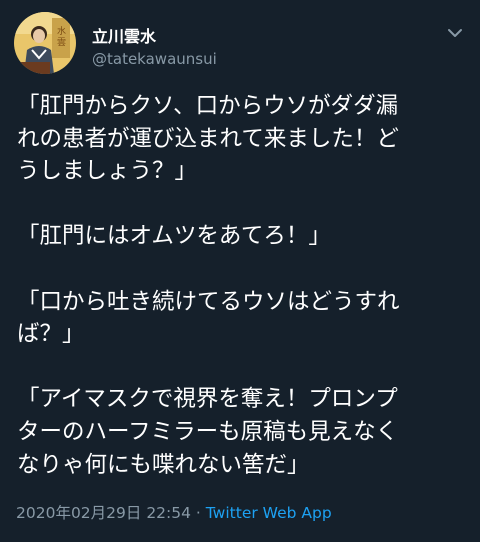  I want to click on tweet-text-line: うしましょう？」, so click(107, 171).